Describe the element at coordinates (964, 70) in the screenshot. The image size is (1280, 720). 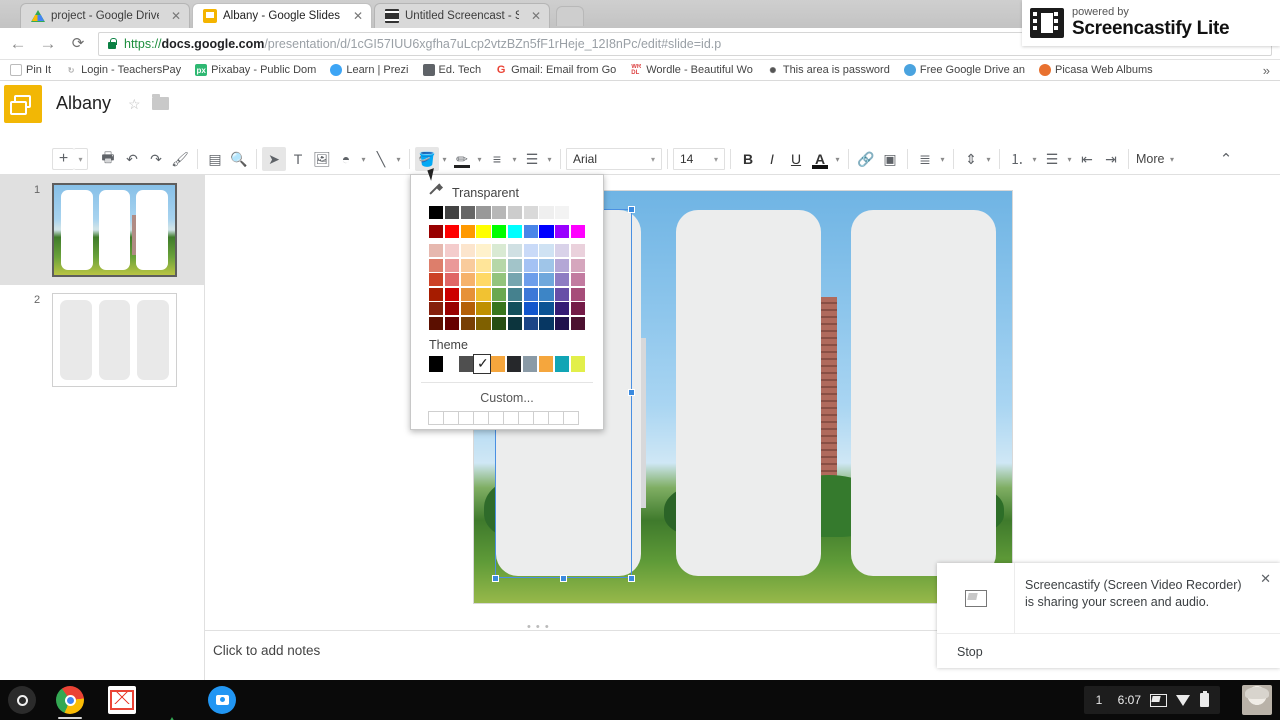
I see `bookmark-8: Free Google Drive an` at that location.